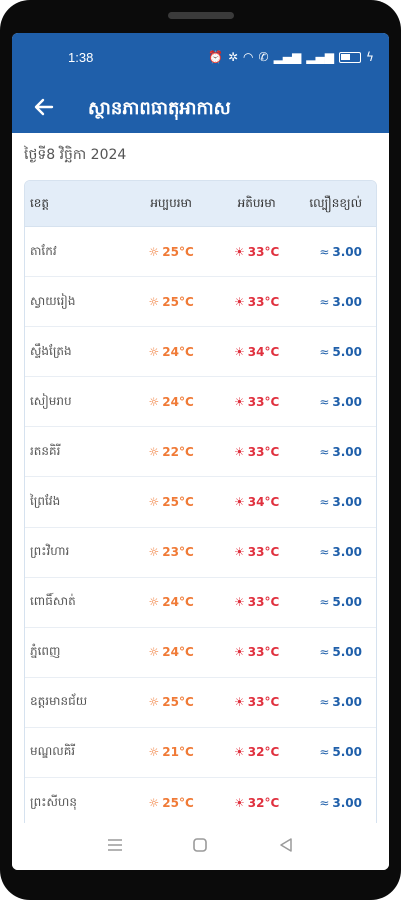  Describe the element at coordinates (171, 202) in the screenshot. I see `column-min: អប្បបរមា` at that location.